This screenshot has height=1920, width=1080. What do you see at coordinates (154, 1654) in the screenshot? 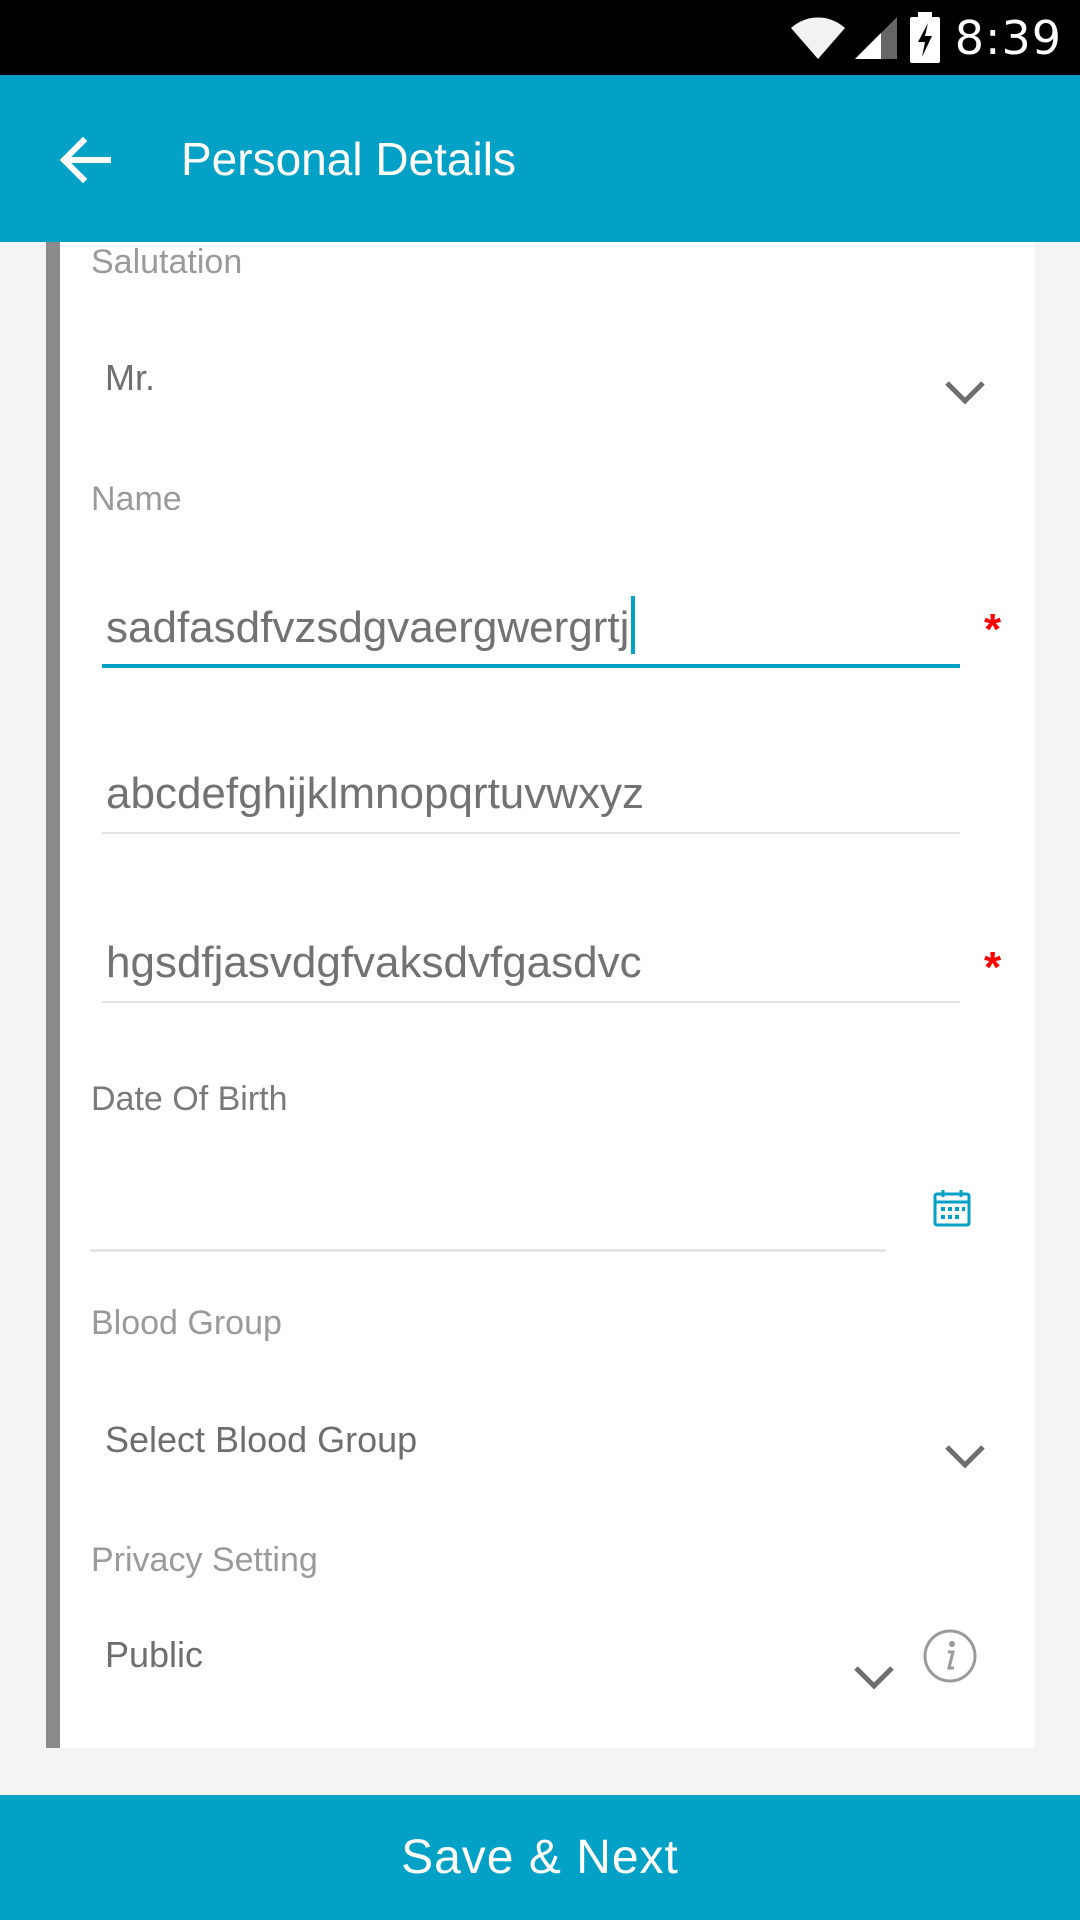
I see `privacy-setting-value: Public` at bounding box center [154, 1654].